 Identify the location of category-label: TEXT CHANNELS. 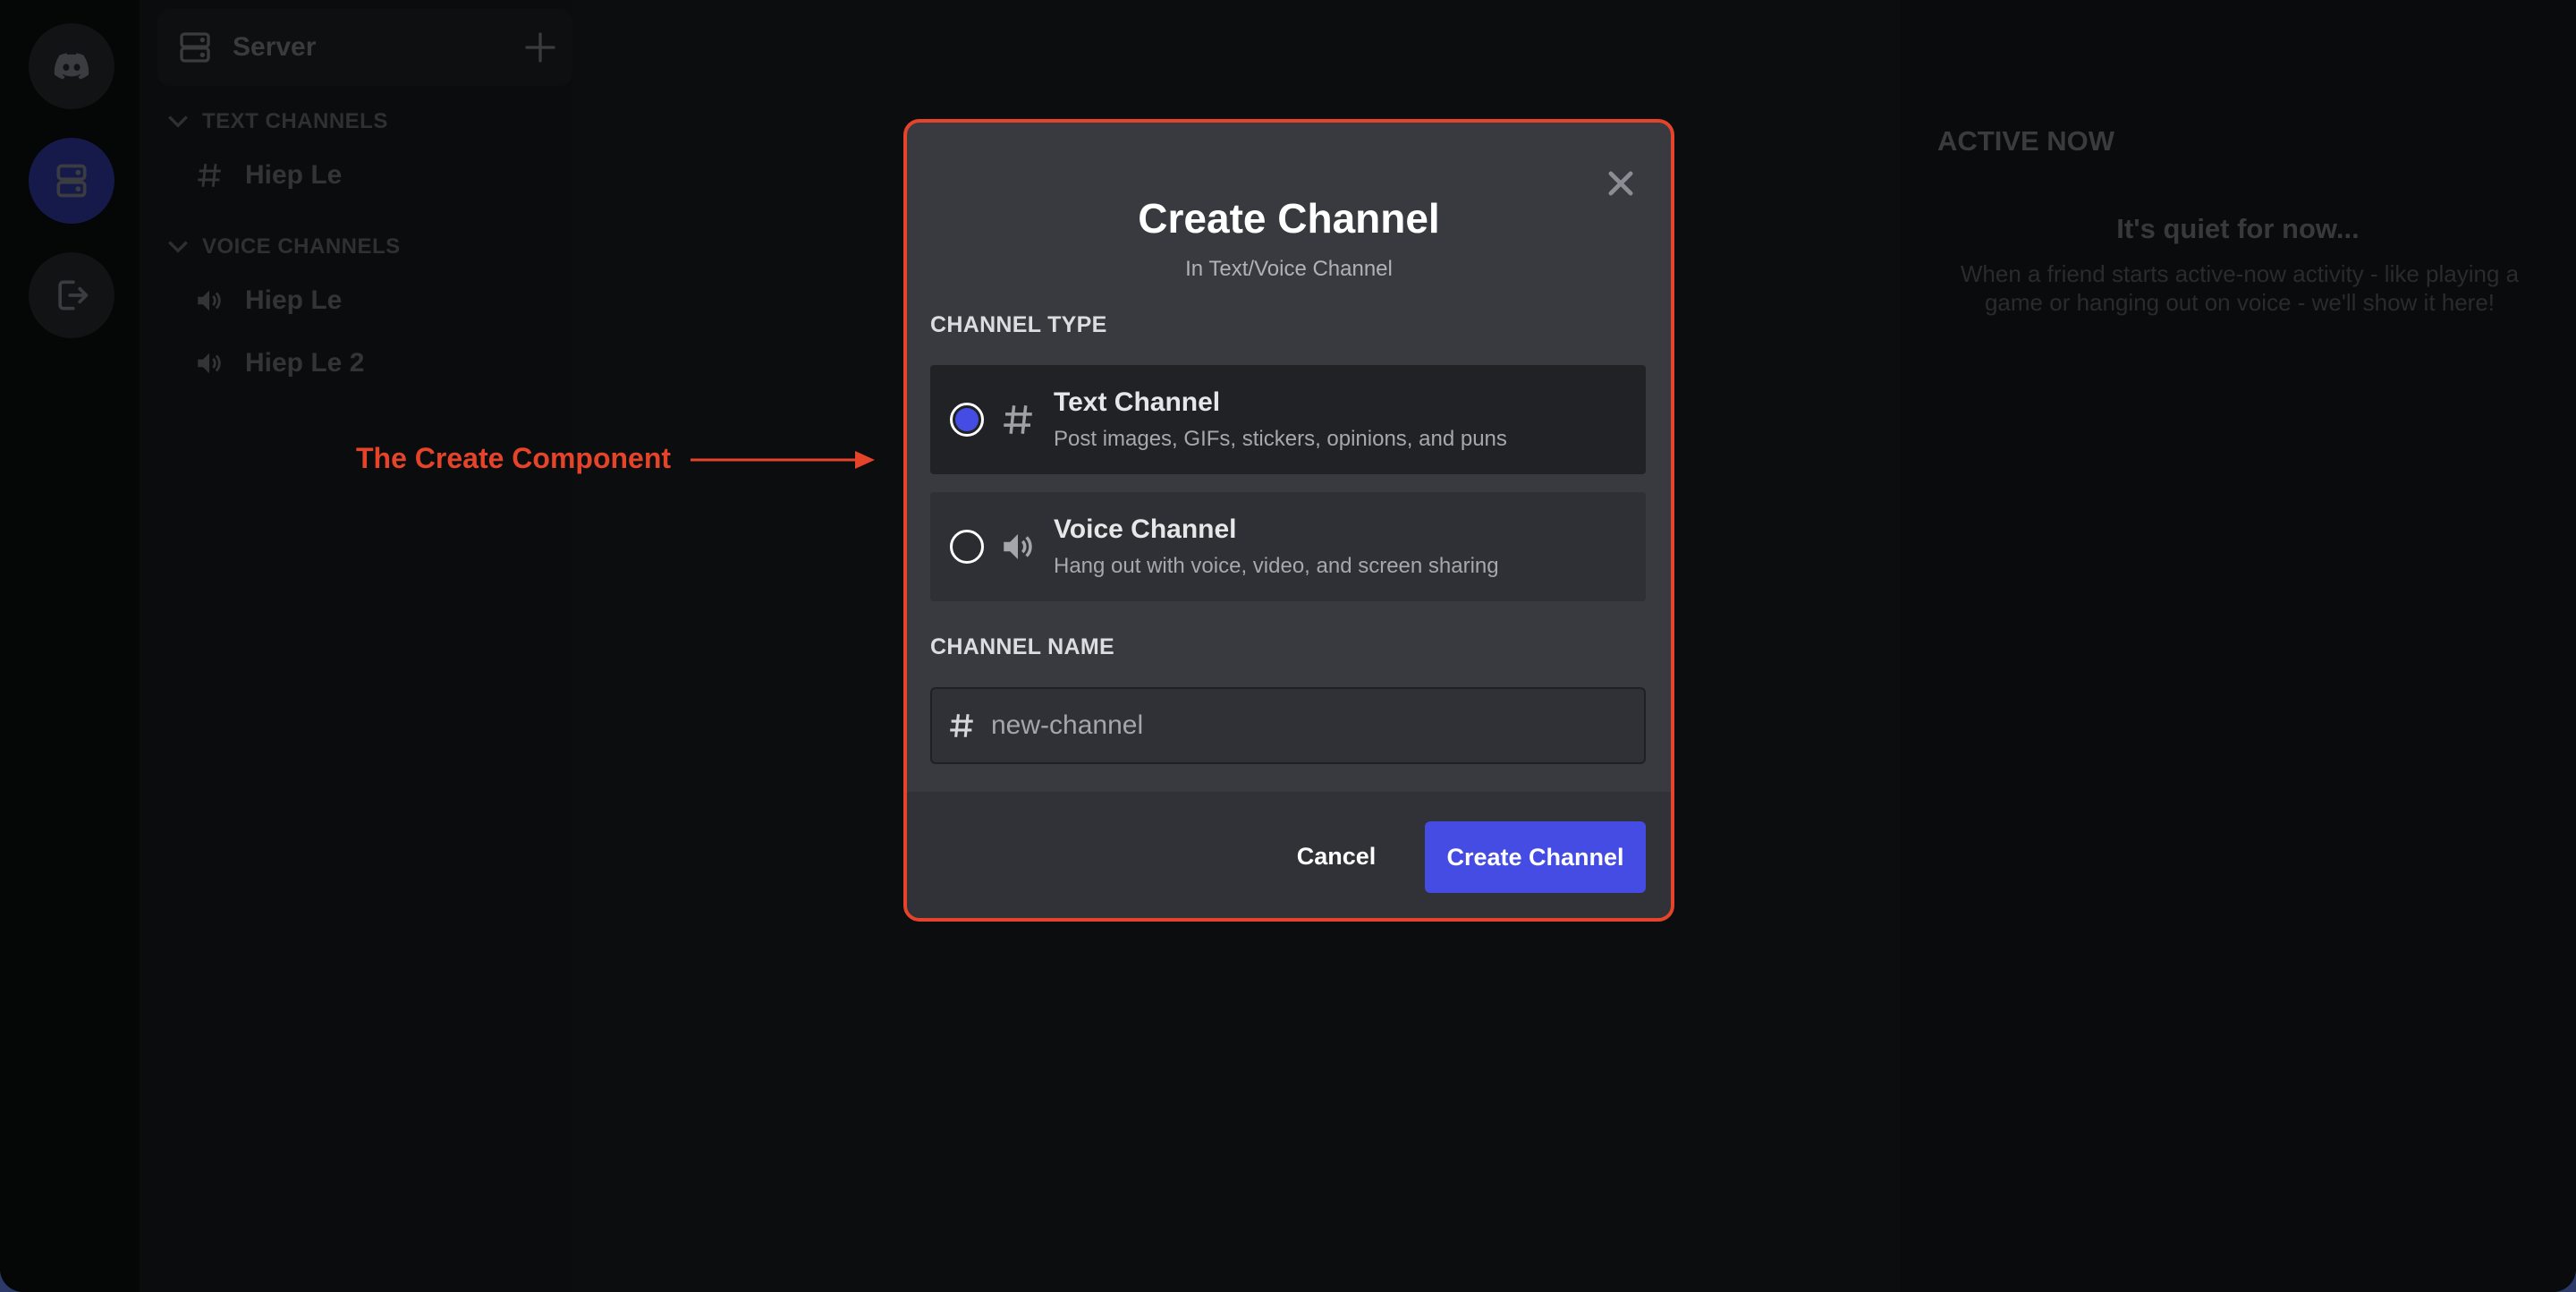
(295, 121).